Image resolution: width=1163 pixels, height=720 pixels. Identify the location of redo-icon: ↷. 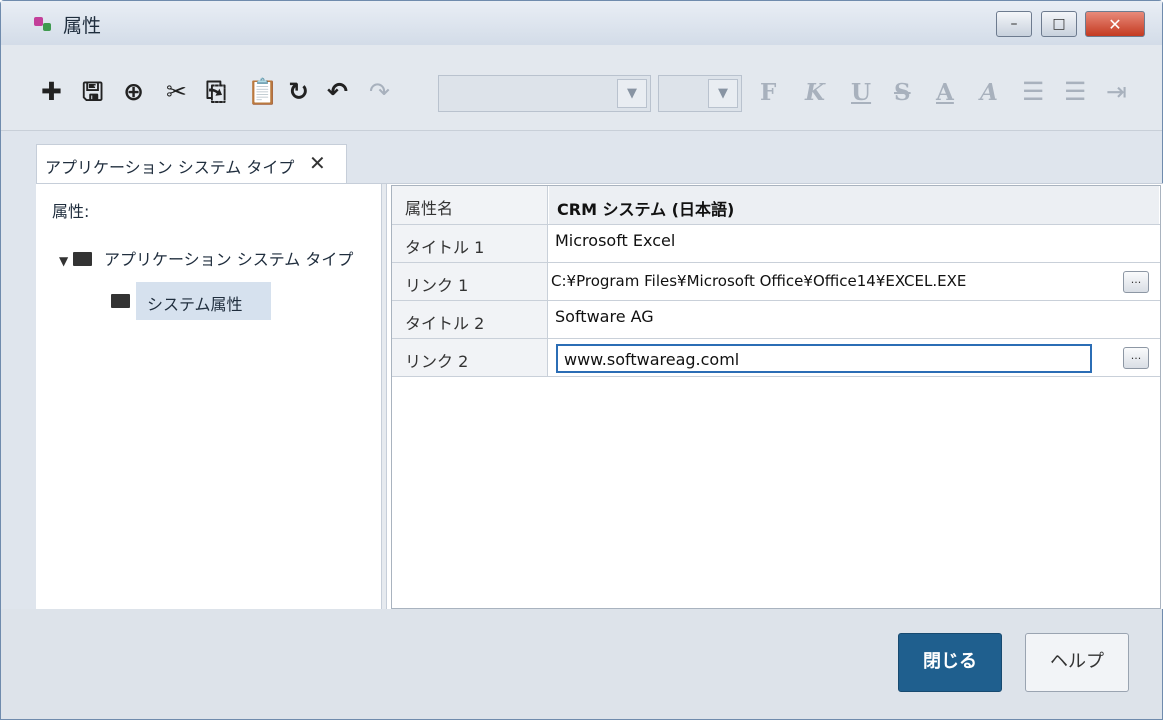
(379, 91).